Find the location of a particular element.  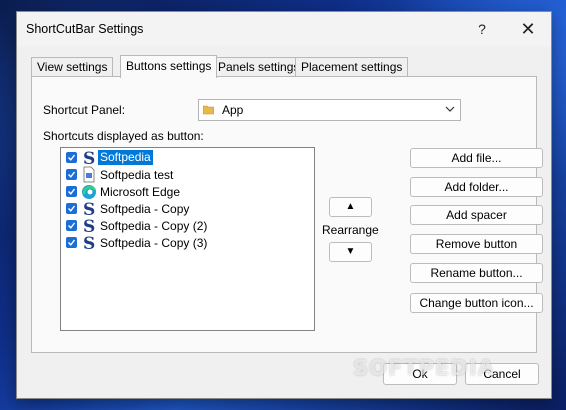

list-item: S Softpedia - Copy is located at coordinates (186, 208).